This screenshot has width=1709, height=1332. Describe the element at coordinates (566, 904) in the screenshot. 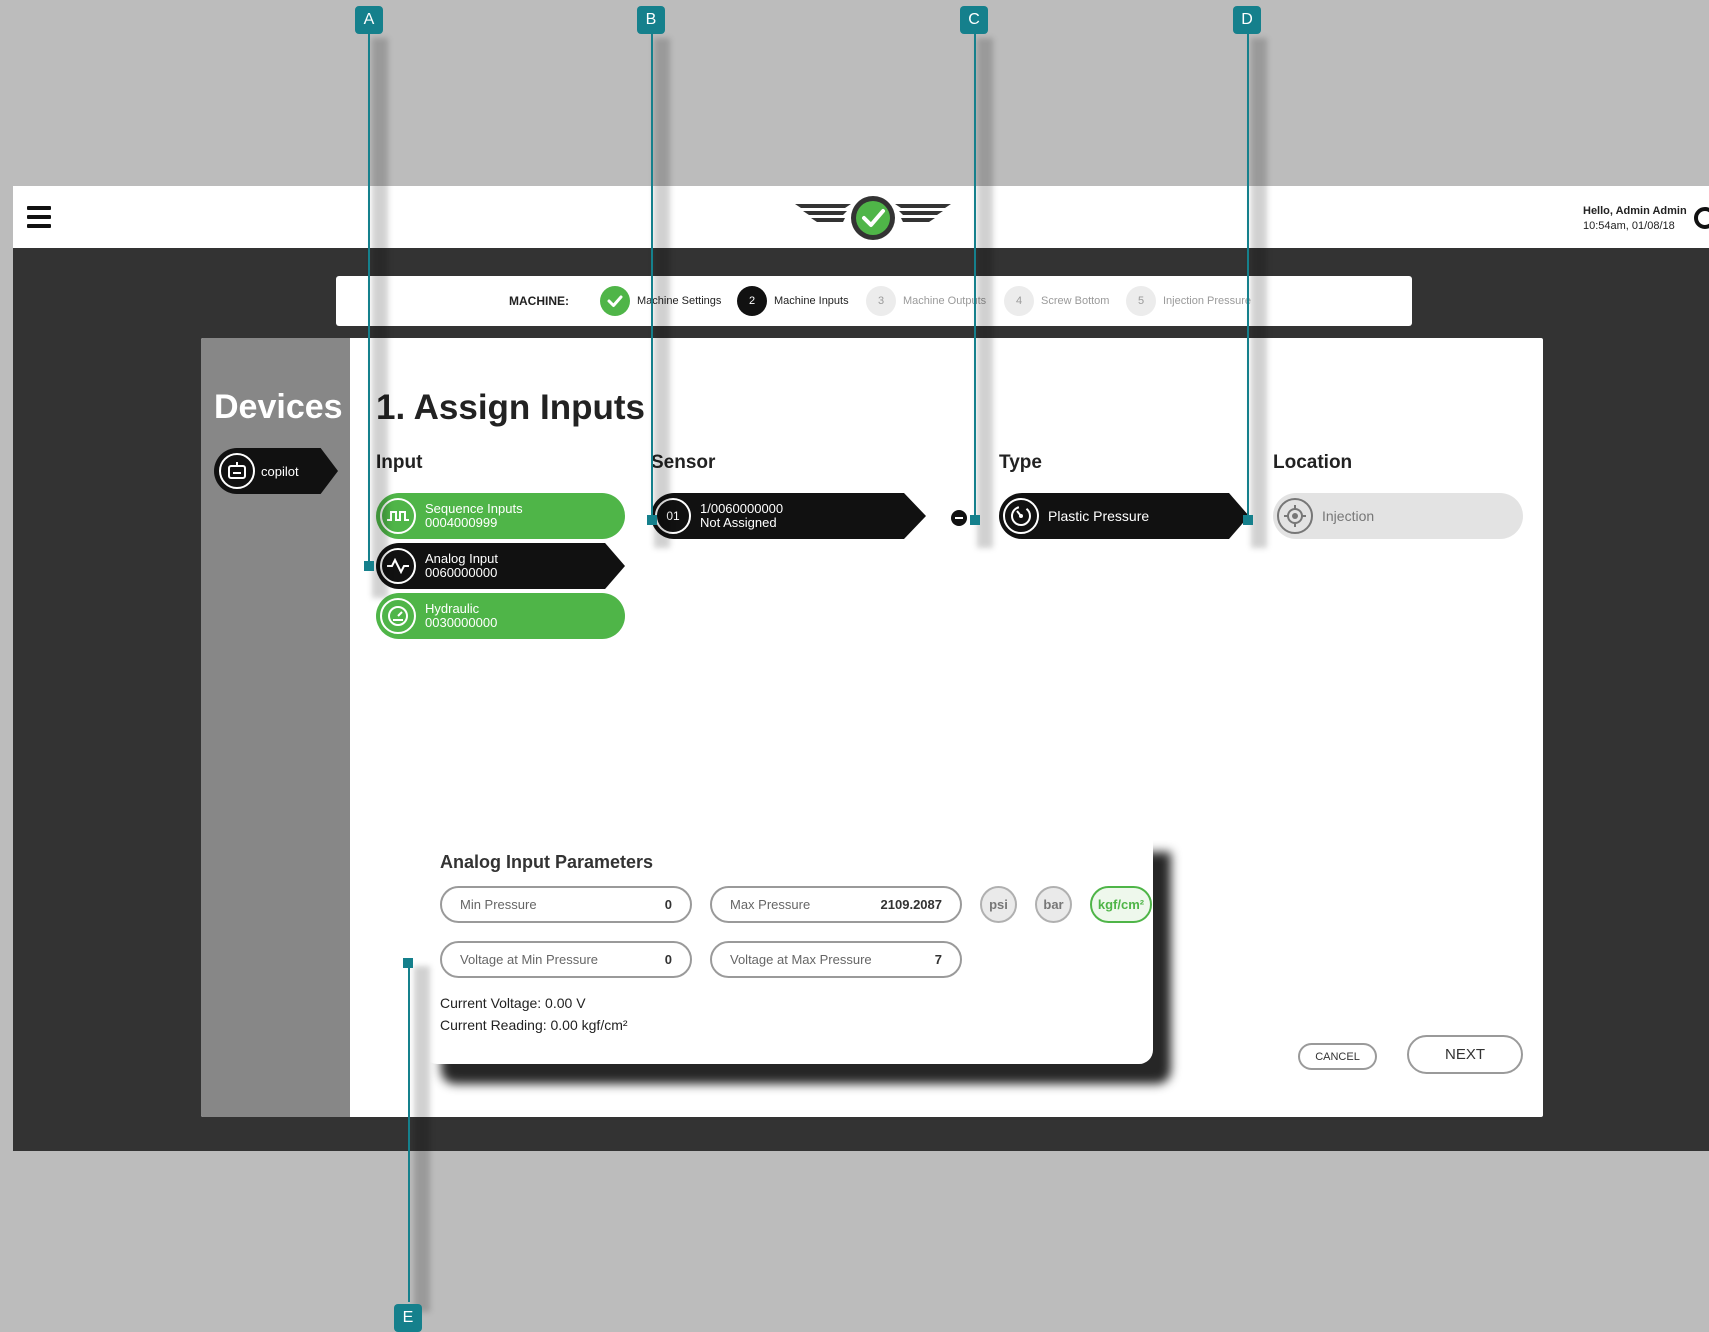

I see `min-pressure-field: Min Pressure 0` at that location.